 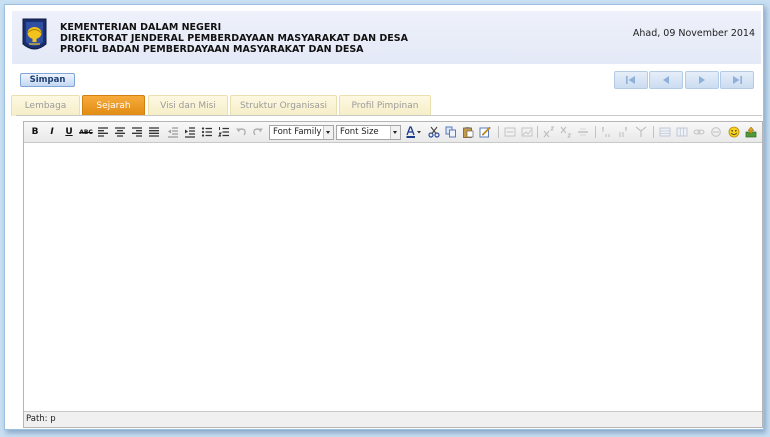 I want to click on copy-icon, so click(x=450, y=132).